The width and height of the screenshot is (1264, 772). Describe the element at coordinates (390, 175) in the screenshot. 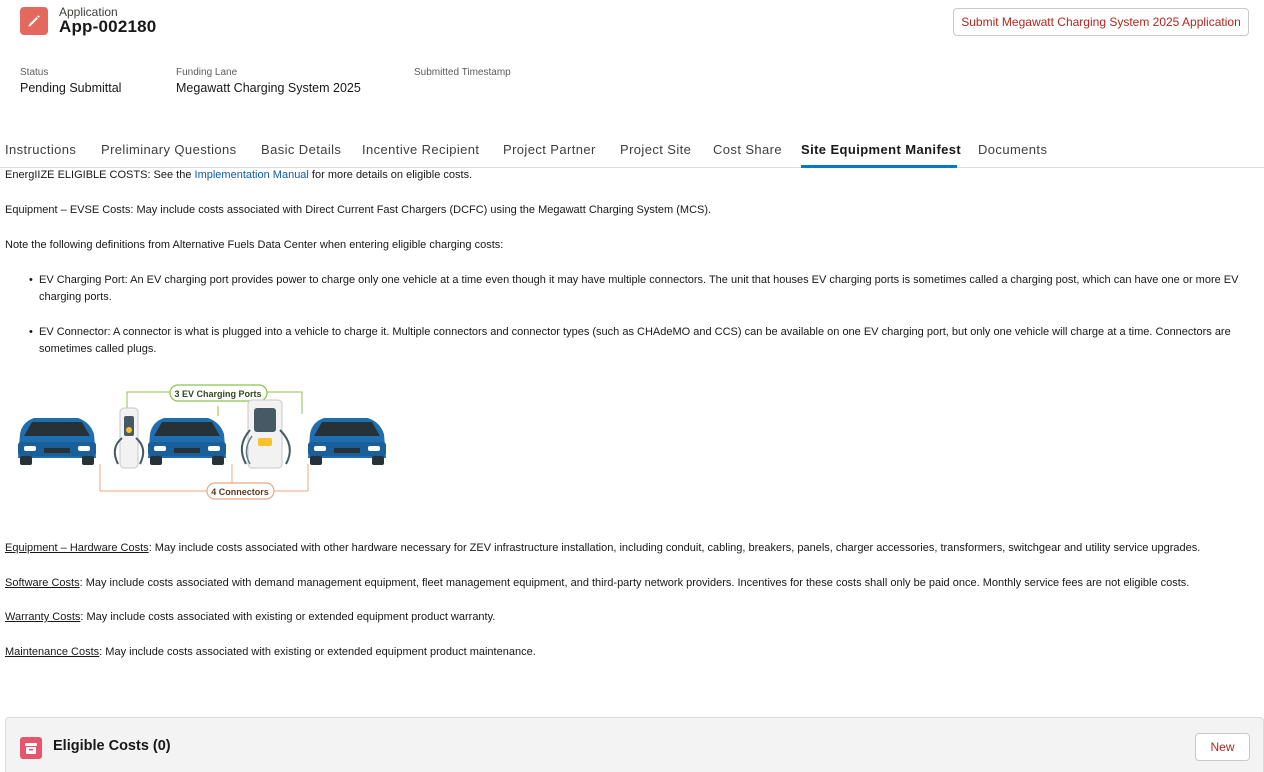

I see `intro-suffix: for more details on eligible costs.` at that location.